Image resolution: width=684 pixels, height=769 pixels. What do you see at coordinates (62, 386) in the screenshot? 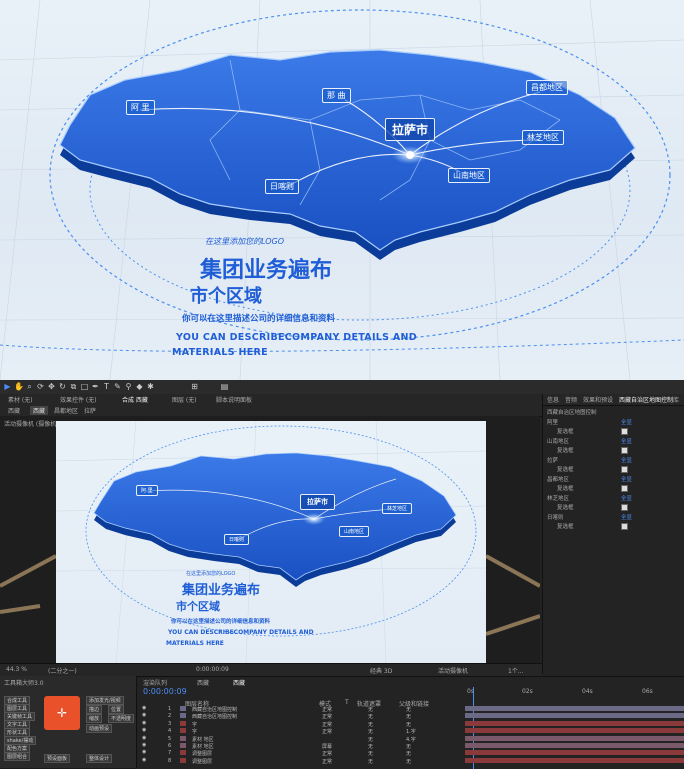
I see `rotate-tool-icon: ↻` at bounding box center [62, 386].